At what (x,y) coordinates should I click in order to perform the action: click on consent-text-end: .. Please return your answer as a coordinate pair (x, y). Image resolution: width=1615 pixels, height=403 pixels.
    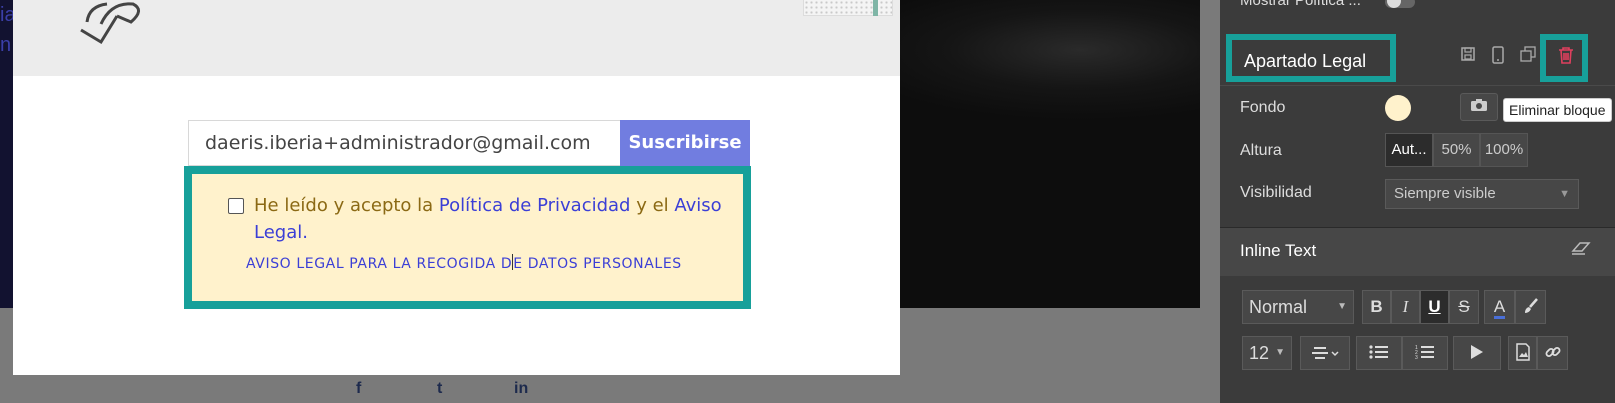
    Looking at the image, I should click on (305, 232).